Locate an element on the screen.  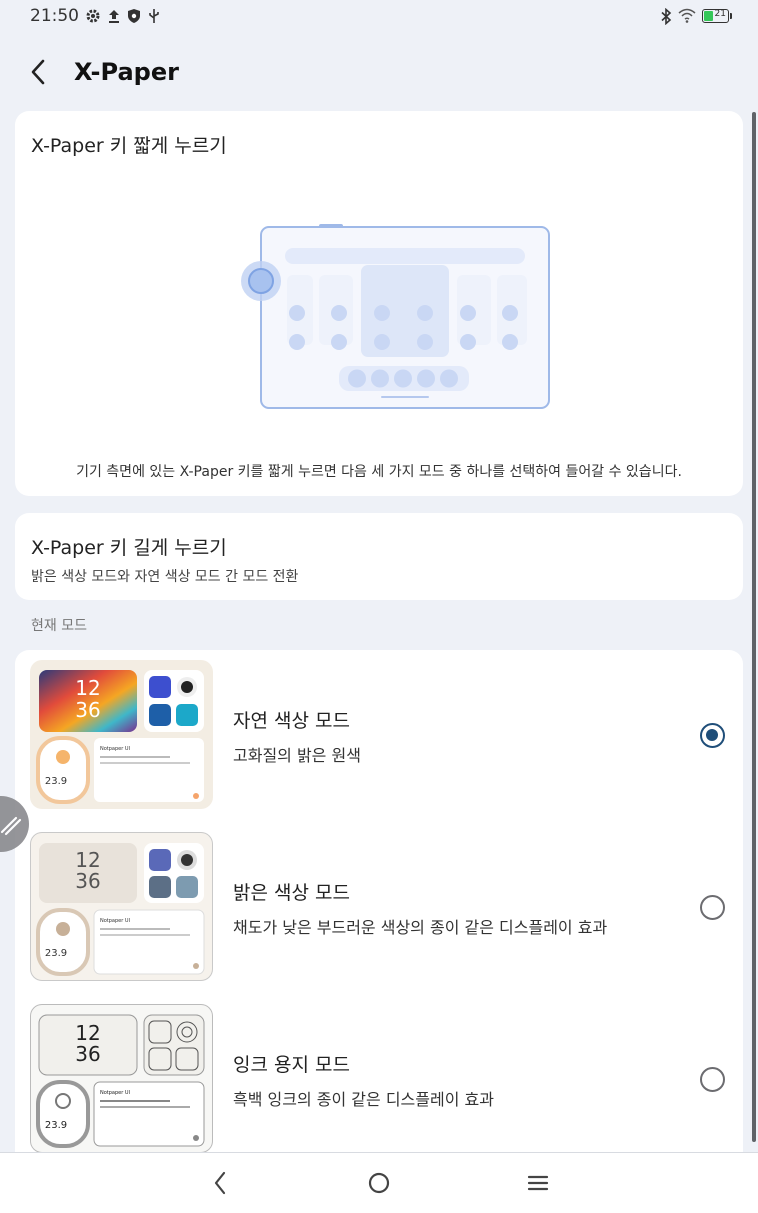
back-icon is located at coordinates (219, 1183).